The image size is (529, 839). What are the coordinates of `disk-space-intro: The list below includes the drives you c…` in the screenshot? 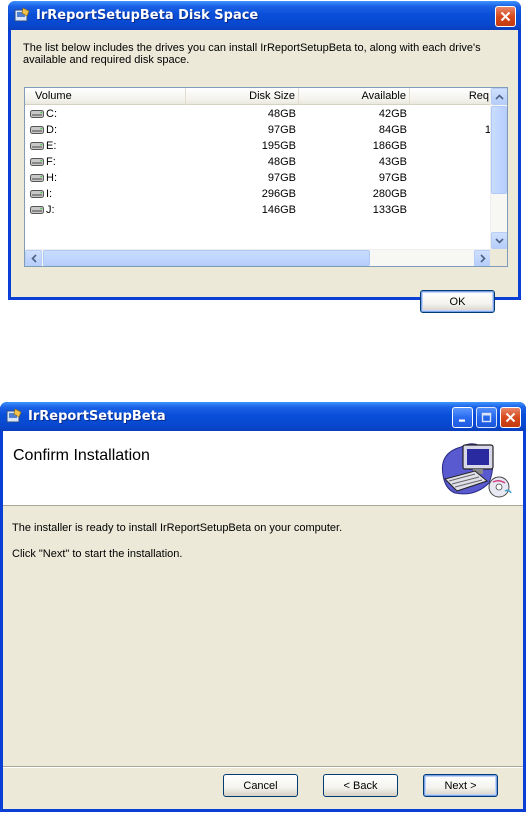 It's located at (252, 54).